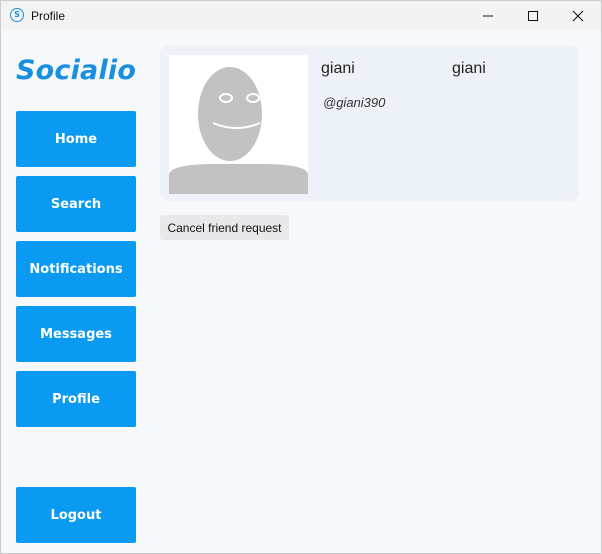 This screenshot has height=554, width=602. What do you see at coordinates (76, 399) in the screenshot?
I see `profile-button: Profile` at bounding box center [76, 399].